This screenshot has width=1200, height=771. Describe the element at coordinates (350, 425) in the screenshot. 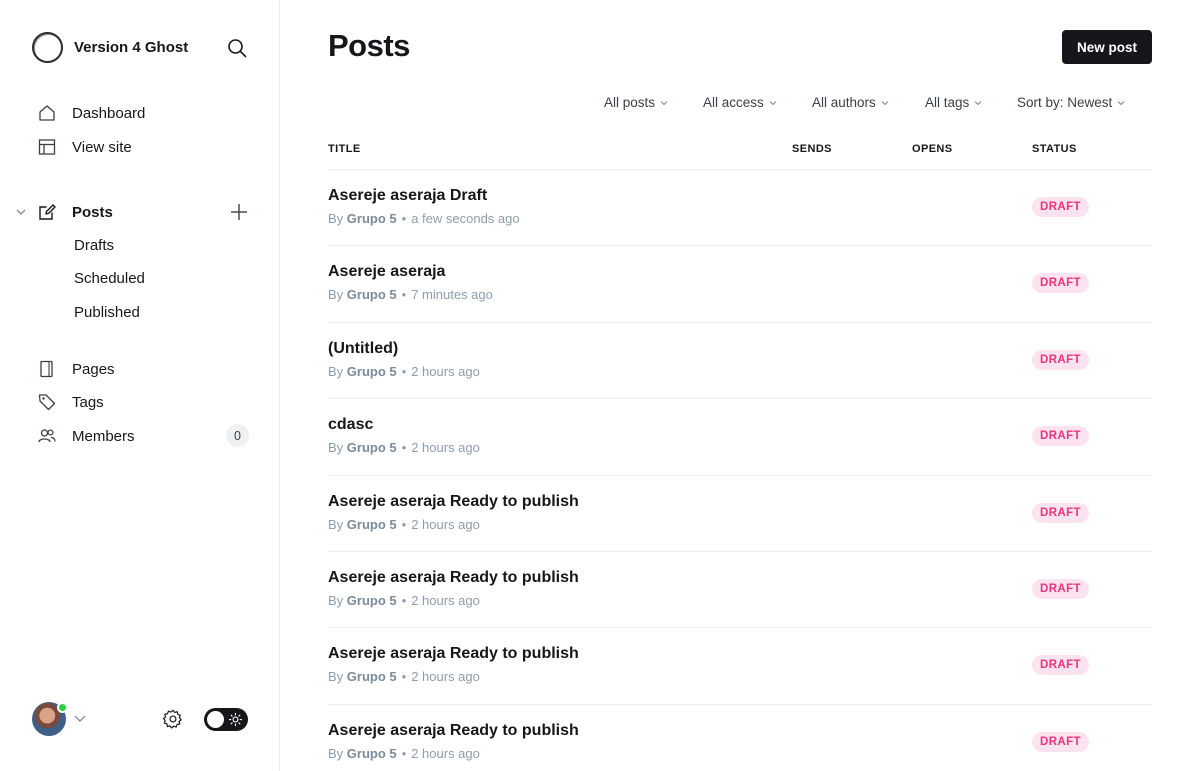

I see `post-title: cdasc` at that location.